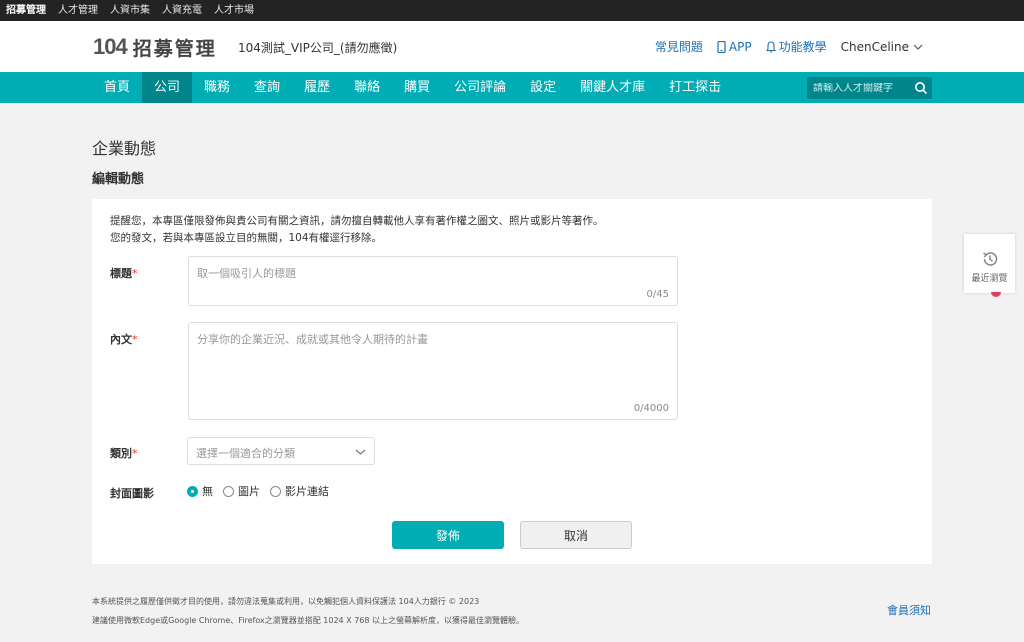 This screenshot has height=642, width=1024. I want to click on category-placeholder: 選擇一個適合的分類, so click(245, 453).